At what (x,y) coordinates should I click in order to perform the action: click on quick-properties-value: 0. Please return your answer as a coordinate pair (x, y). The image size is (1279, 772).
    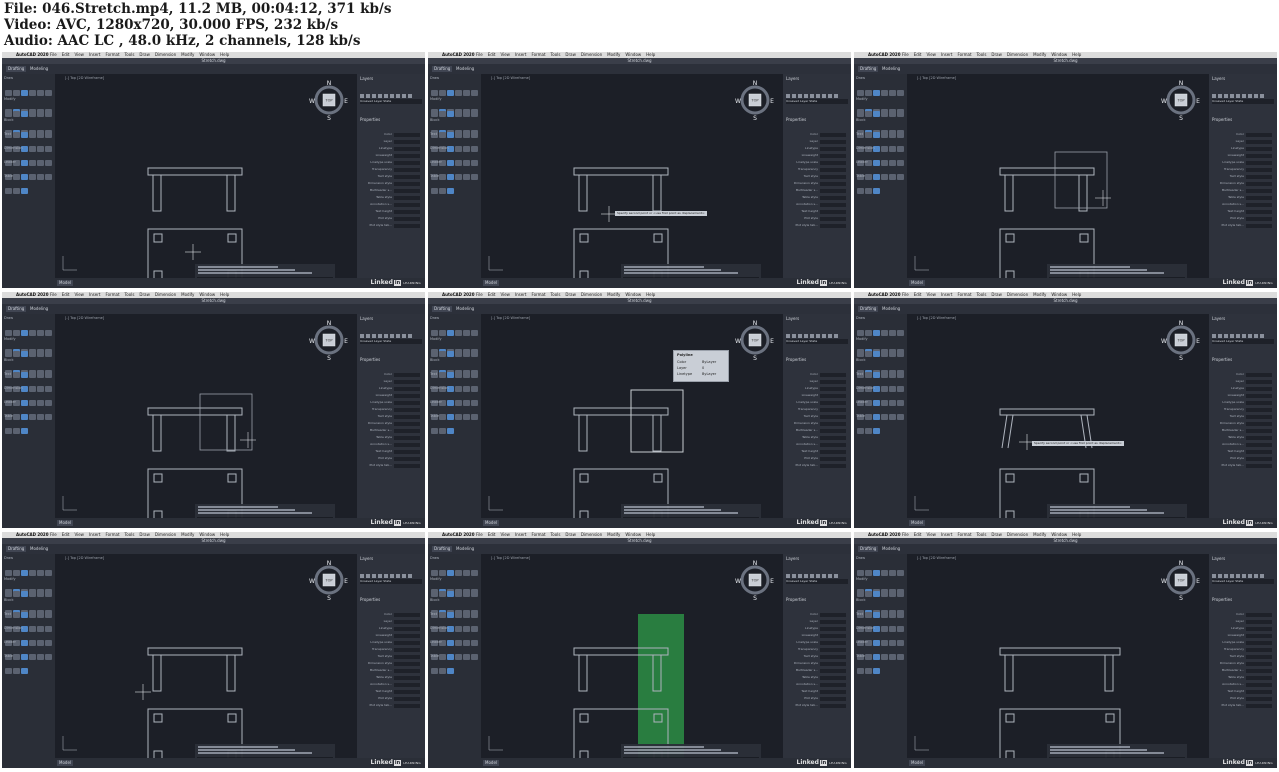
    Looking at the image, I should click on (703, 368).